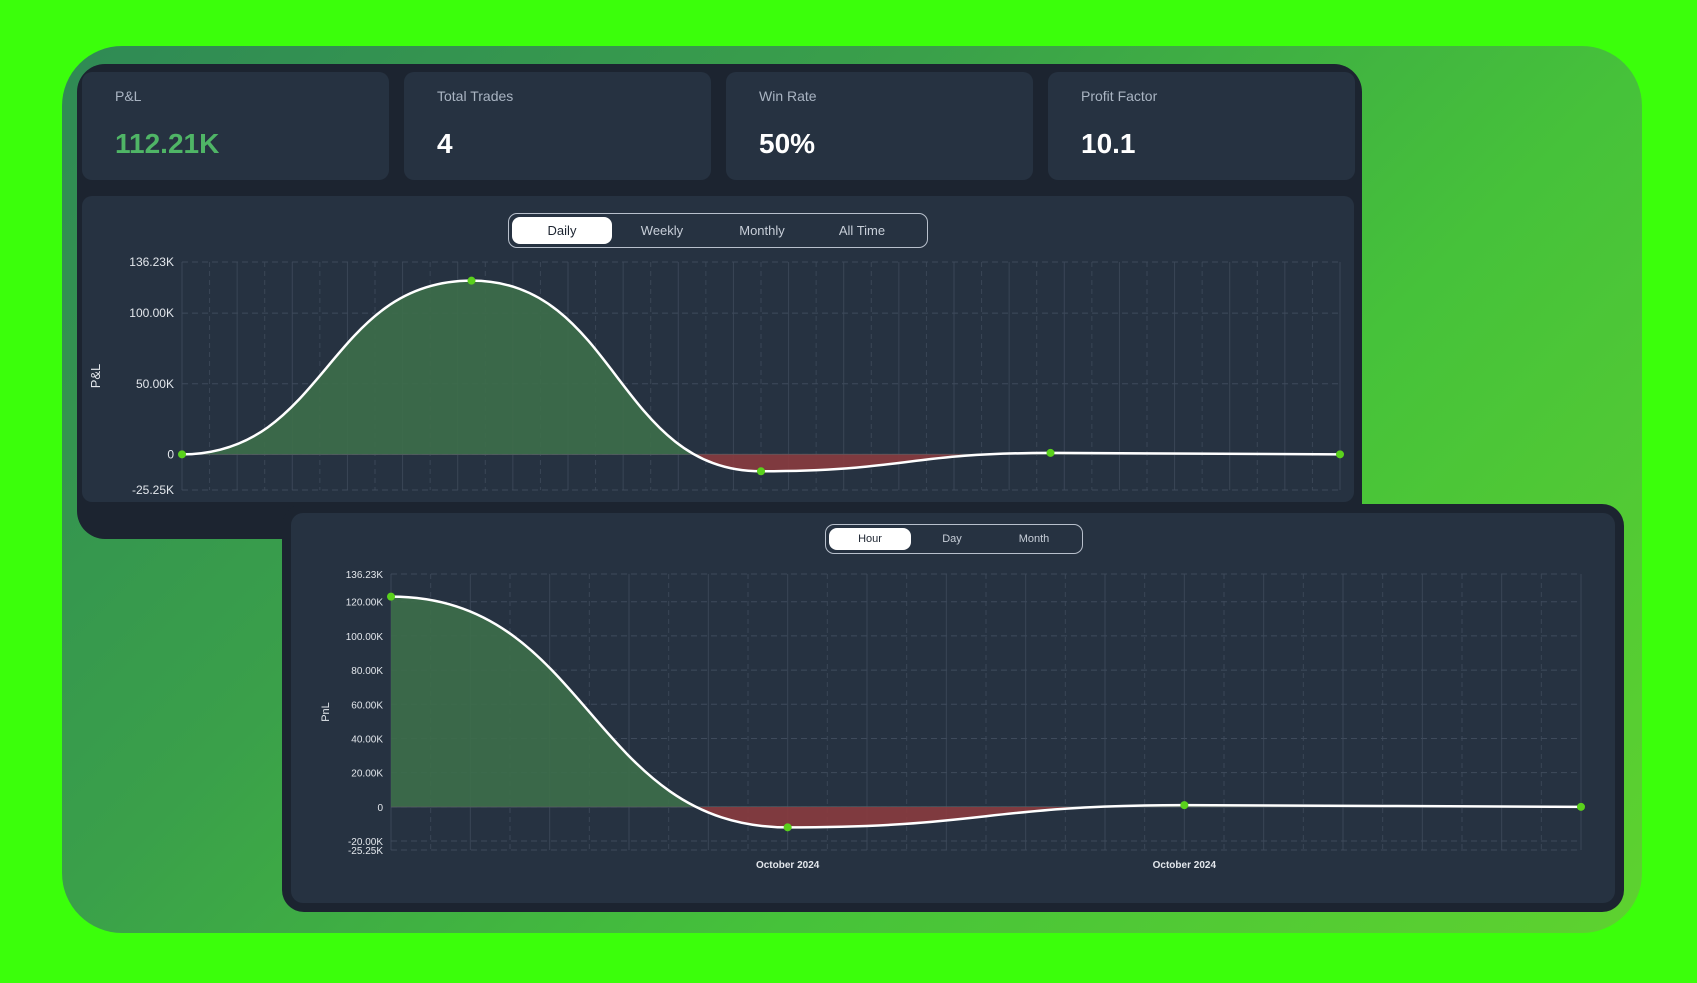 This screenshot has height=983, width=1697. I want to click on stat-value: 50%, so click(787, 143).